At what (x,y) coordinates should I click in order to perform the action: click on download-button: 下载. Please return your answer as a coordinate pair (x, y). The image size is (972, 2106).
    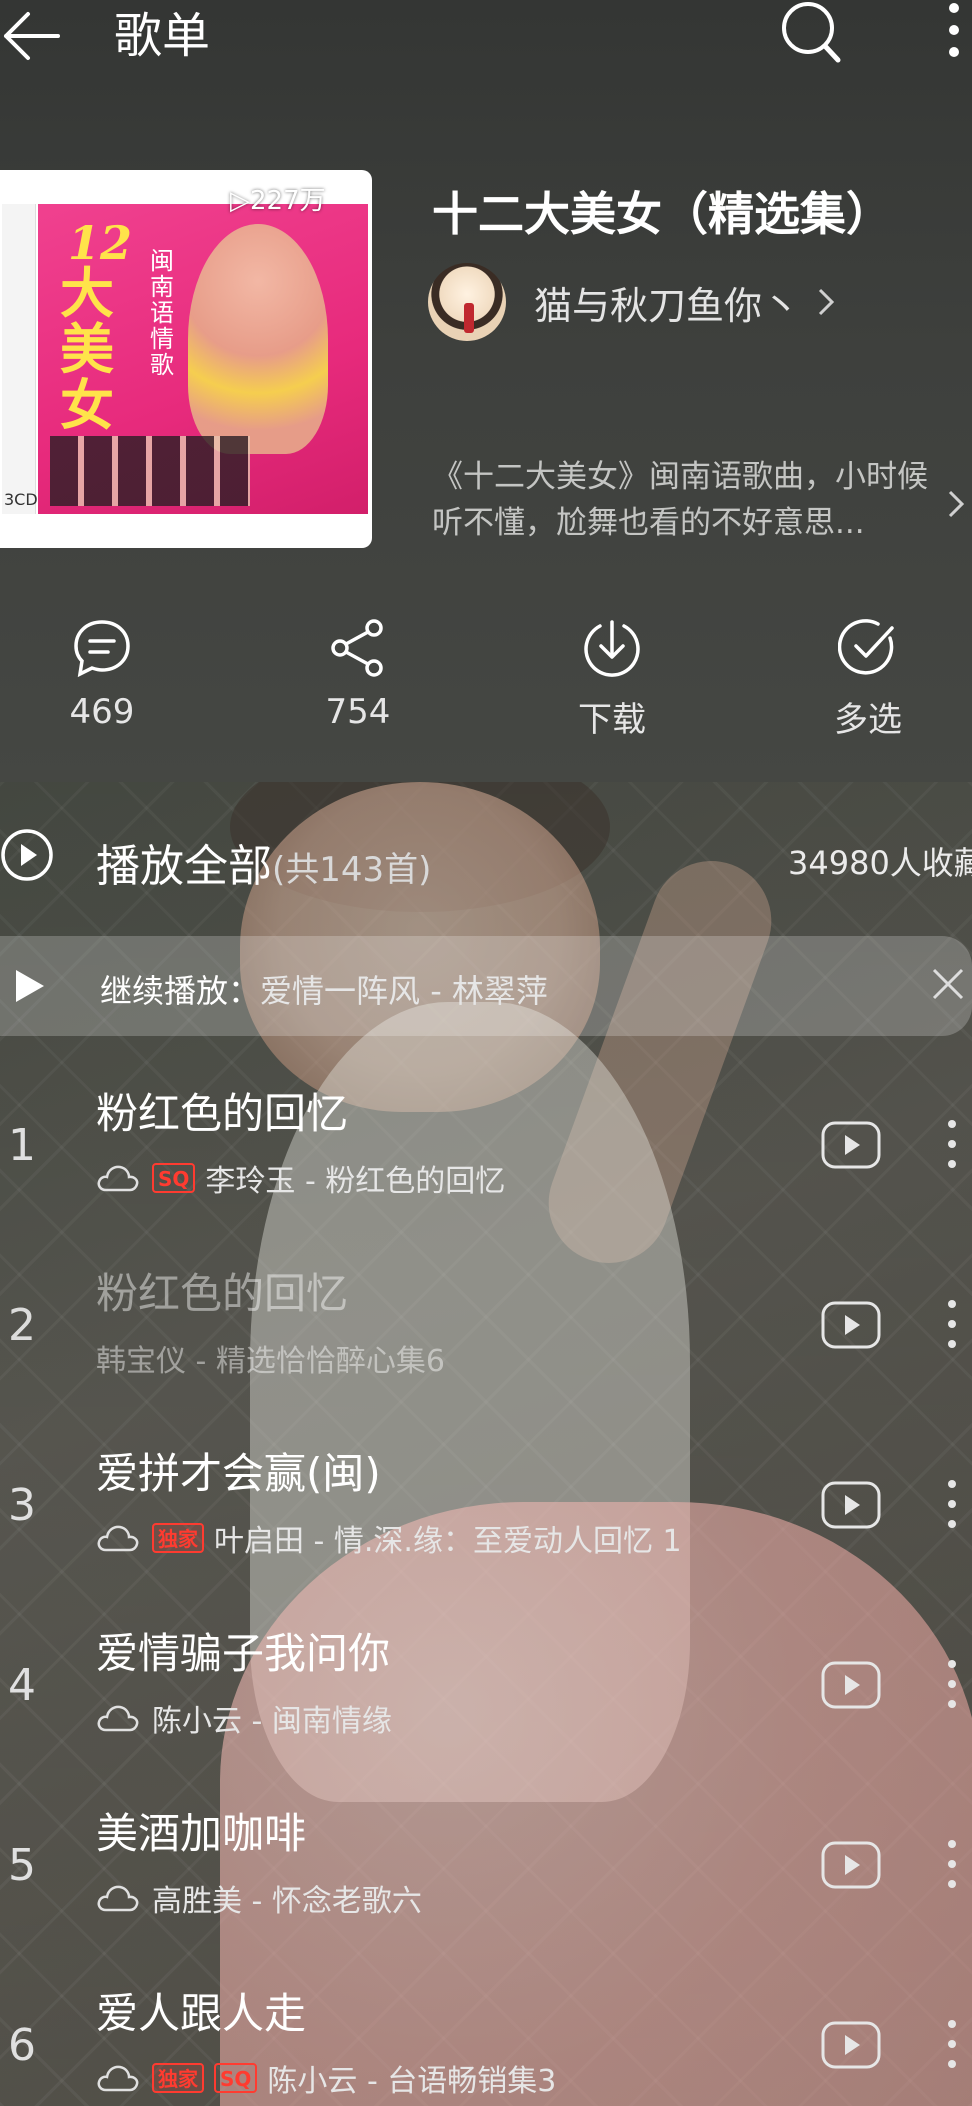
    Looking at the image, I should click on (612, 679).